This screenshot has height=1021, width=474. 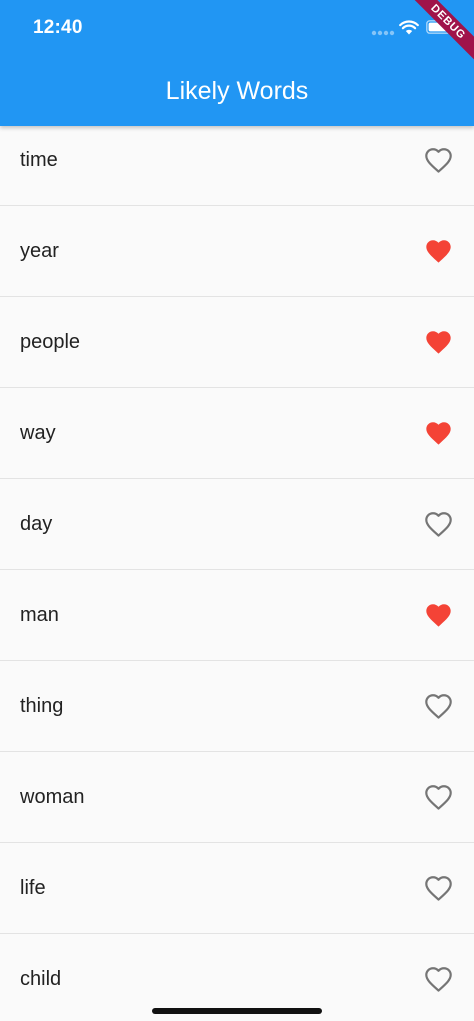 I want to click on list-item: life, so click(x=237, y=888).